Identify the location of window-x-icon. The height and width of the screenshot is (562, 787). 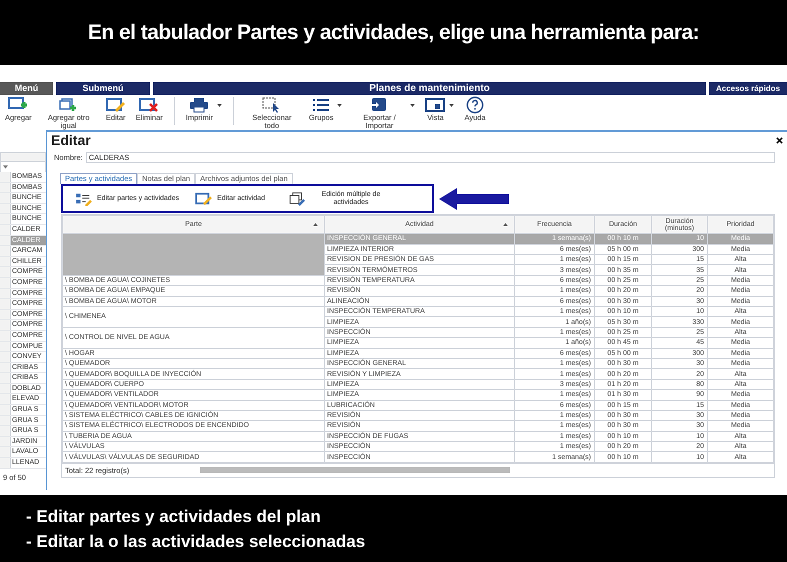
(149, 105).